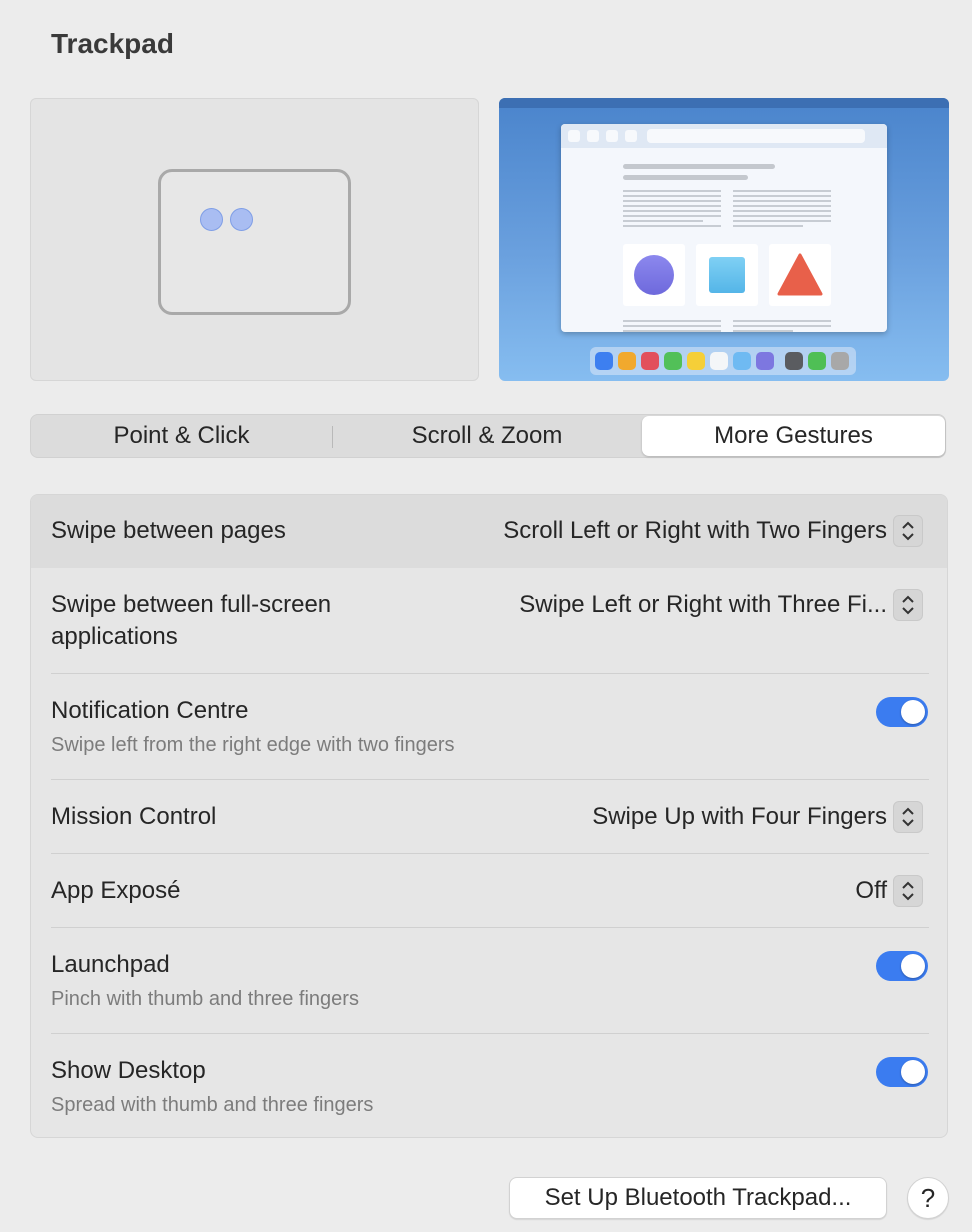 Image resolution: width=972 pixels, height=1232 pixels. Describe the element at coordinates (724, 228) in the screenshot. I see `browser-window-illustration` at that location.